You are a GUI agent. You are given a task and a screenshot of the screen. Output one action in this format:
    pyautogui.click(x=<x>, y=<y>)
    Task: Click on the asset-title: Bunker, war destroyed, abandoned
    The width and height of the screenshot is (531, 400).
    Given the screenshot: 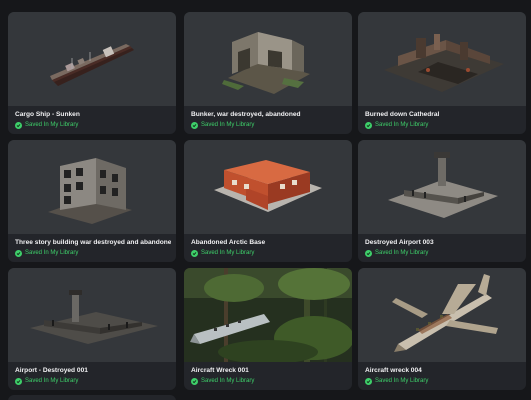 What is the action you would take?
    pyautogui.click(x=269, y=114)
    